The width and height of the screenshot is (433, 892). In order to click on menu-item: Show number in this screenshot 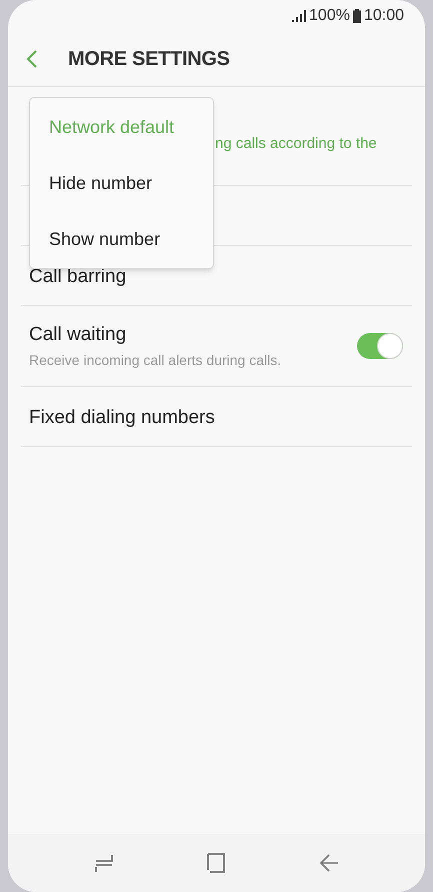, I will do `click(121, 239)`.